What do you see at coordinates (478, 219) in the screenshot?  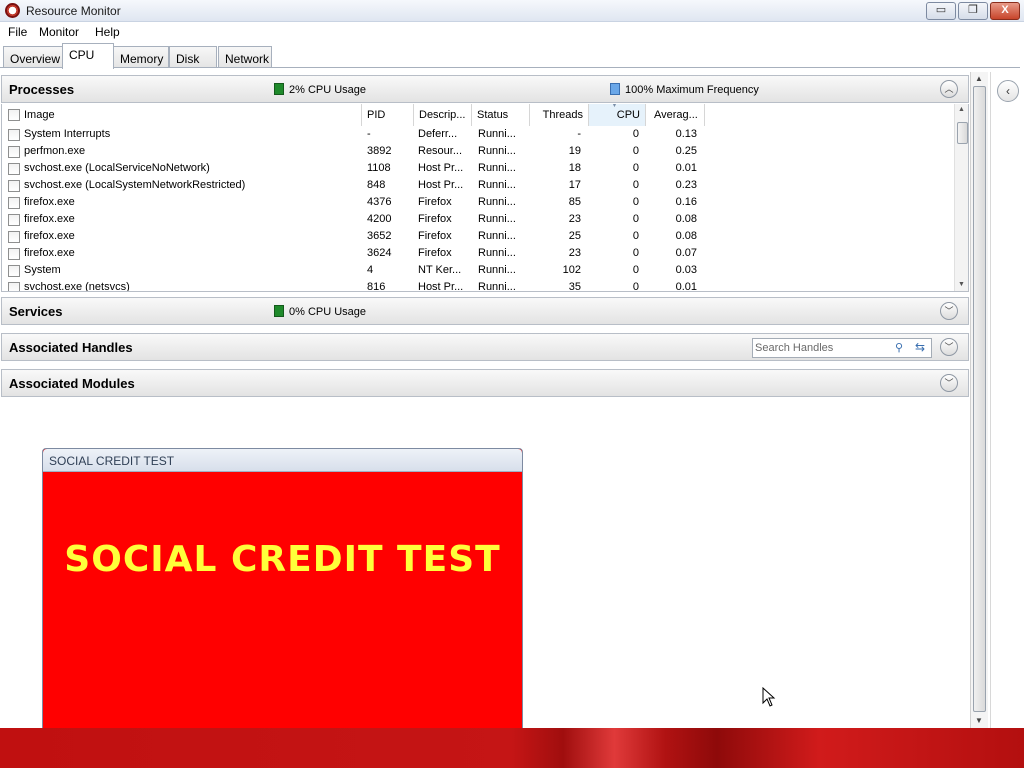 I see `table-row: firefox.exe 4200 Firefox Runni... 23 0 0.08` at bounding box center [478, 219].